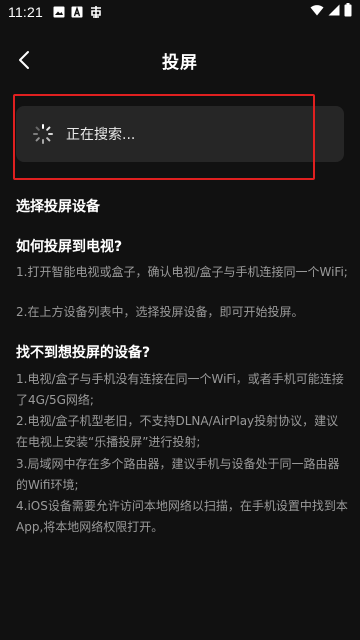  What do you see at coordinates (180, 12) in the screenshot?
I see `status-bar: 11:21` at bounding box center [180, 12].